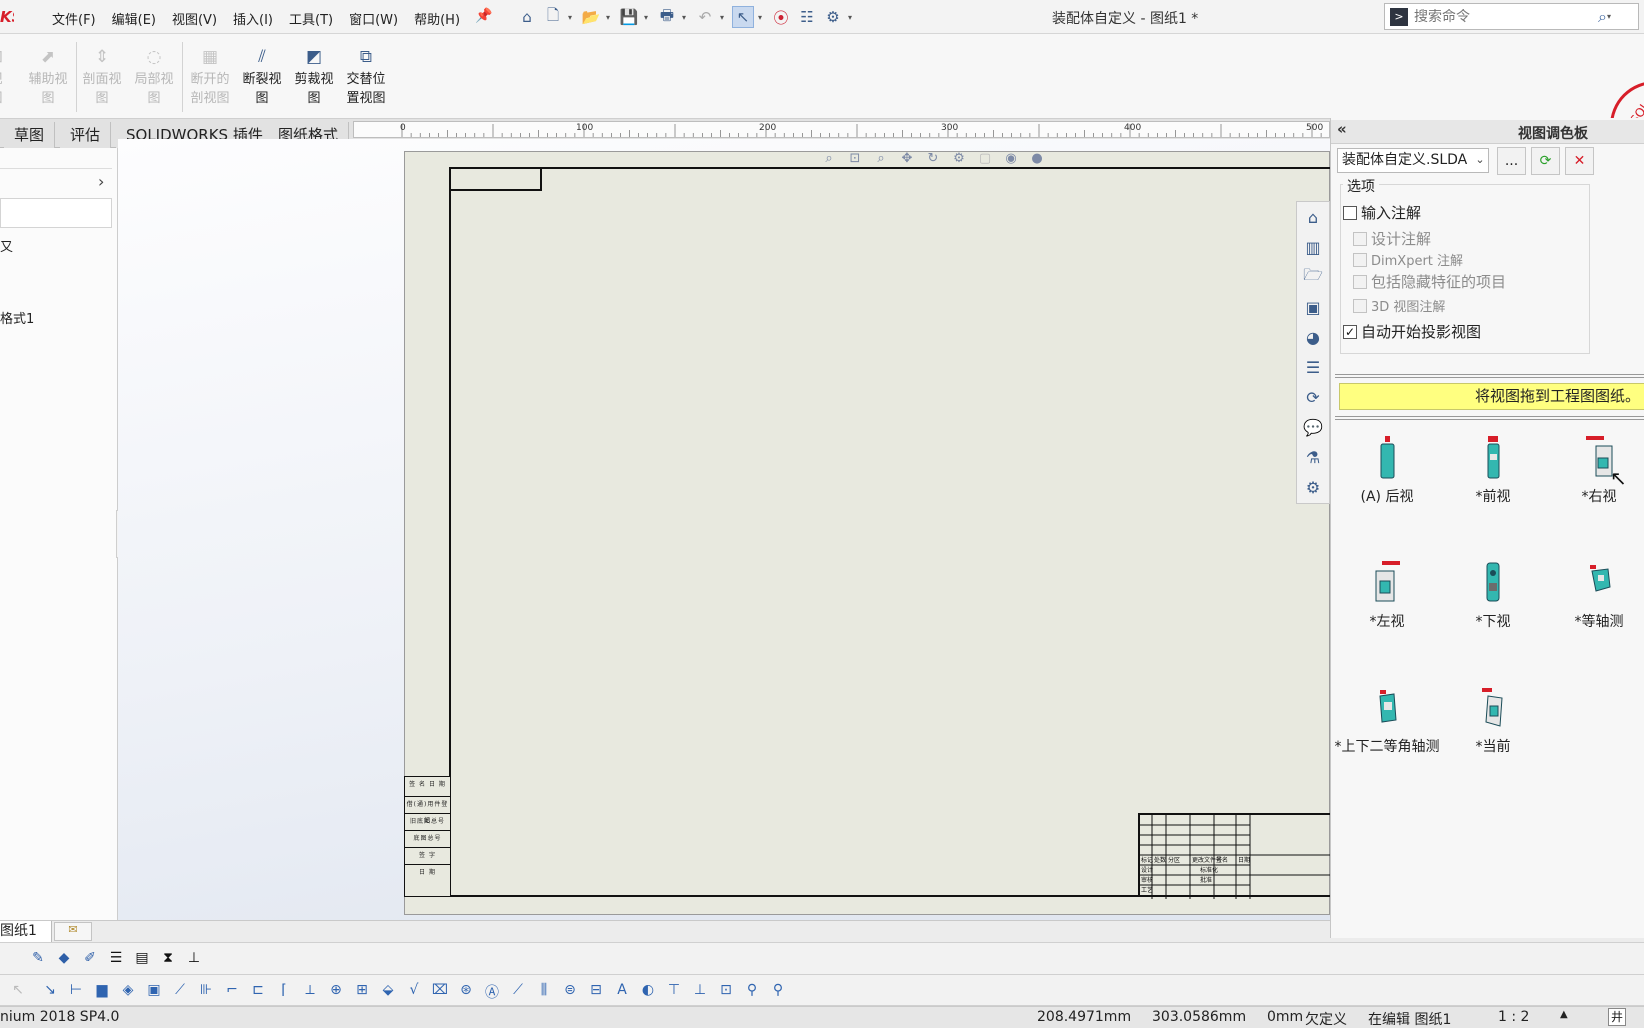 The width and height of the screenshot is (1644, 1028). What do you see at coordinates (1594, 471) in the screenshot?
I see `palette-view-right: *右视` at bounding box center [1594, 471].